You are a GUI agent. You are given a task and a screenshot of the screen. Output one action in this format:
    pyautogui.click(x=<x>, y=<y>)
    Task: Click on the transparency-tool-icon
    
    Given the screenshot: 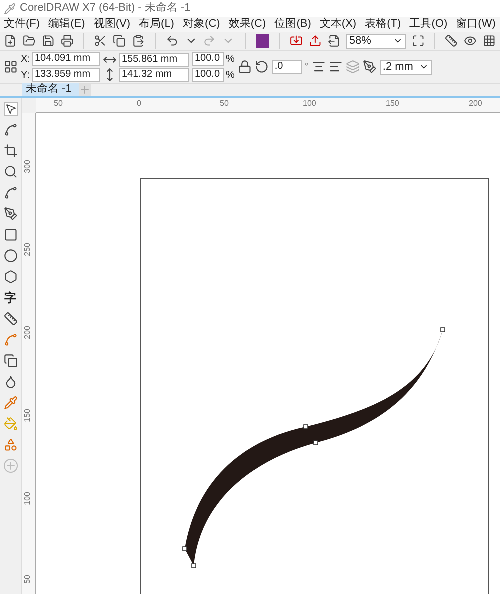 What is the action you would take?
    pyautogui.click(x=11, y=382)
    